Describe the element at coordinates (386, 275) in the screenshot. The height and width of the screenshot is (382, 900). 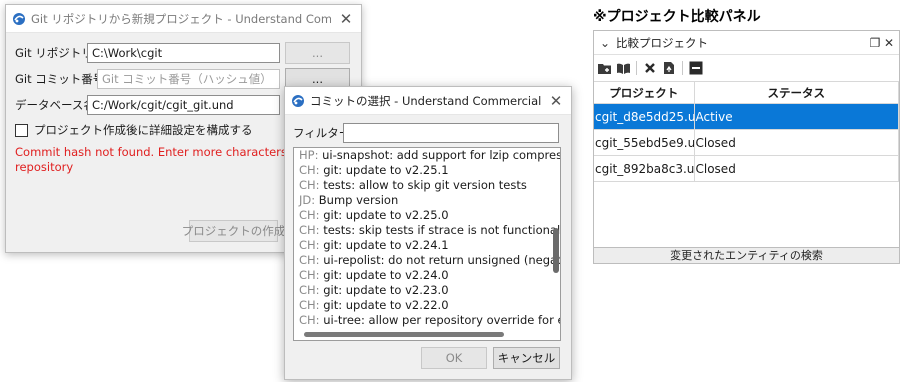
I see `commit-message: git: update to v2.24.0` at that location.